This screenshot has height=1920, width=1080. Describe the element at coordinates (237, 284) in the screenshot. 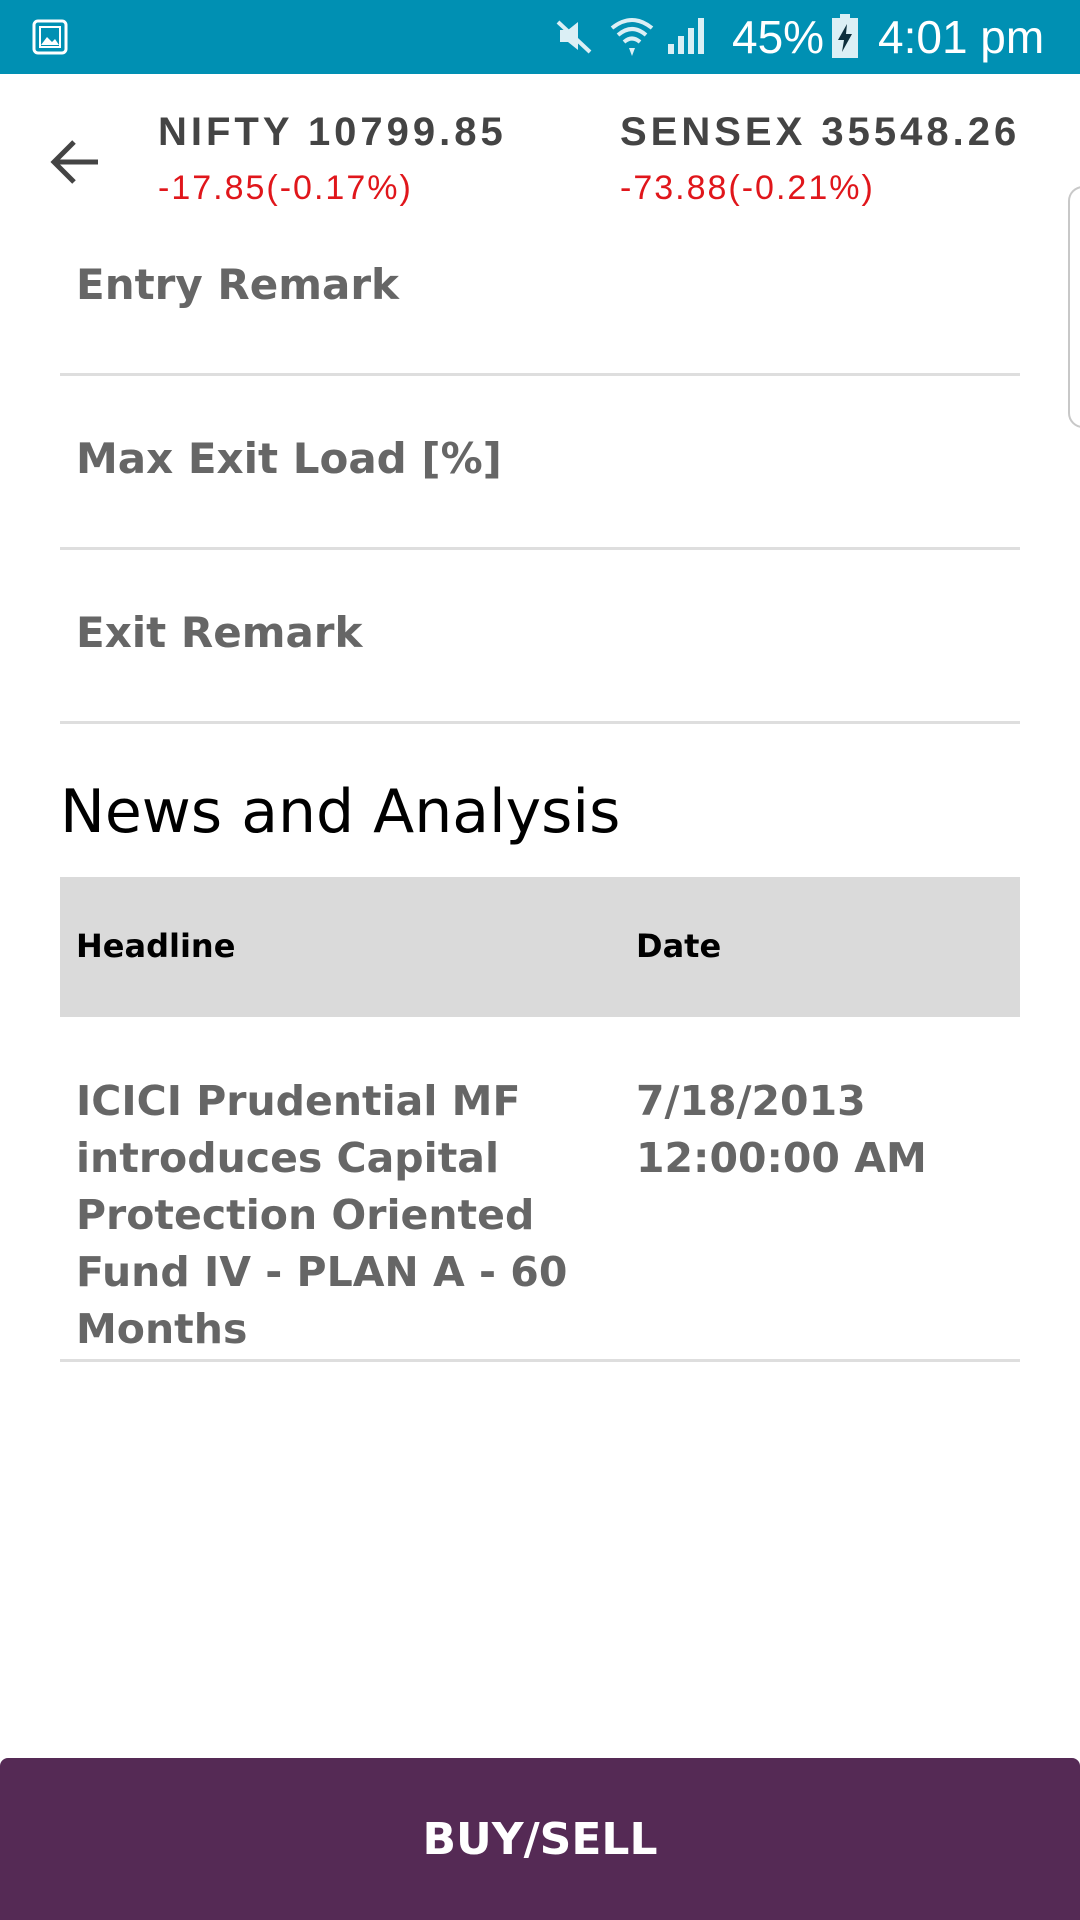

I see `field-label: Entry Remark` at that location.